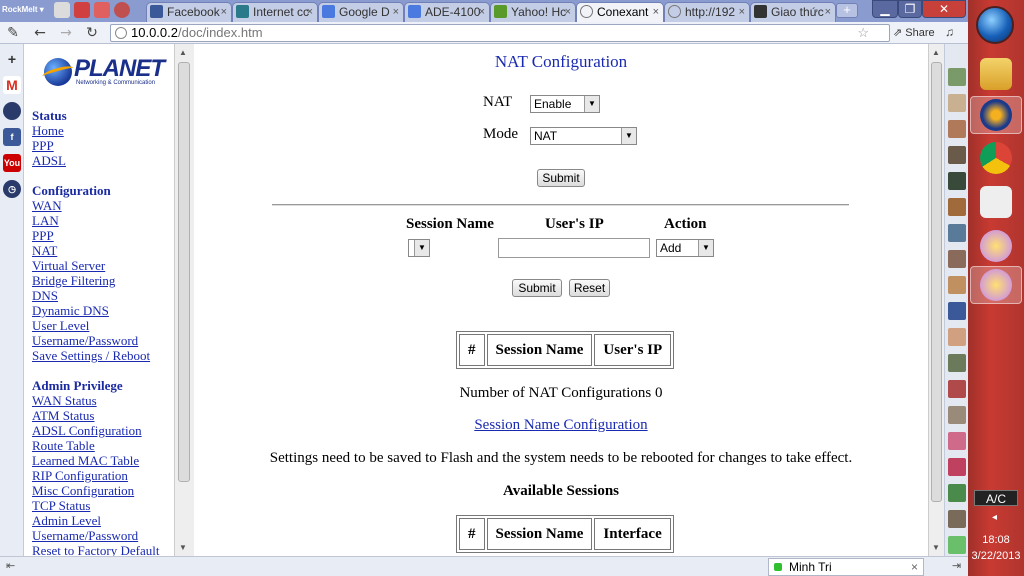 This screenshot has height=576, width=1024. What do you see at coordinates (49, 130) in the screenshot?
I see `nav-link-home: Home` at bounding box center [49, 130].